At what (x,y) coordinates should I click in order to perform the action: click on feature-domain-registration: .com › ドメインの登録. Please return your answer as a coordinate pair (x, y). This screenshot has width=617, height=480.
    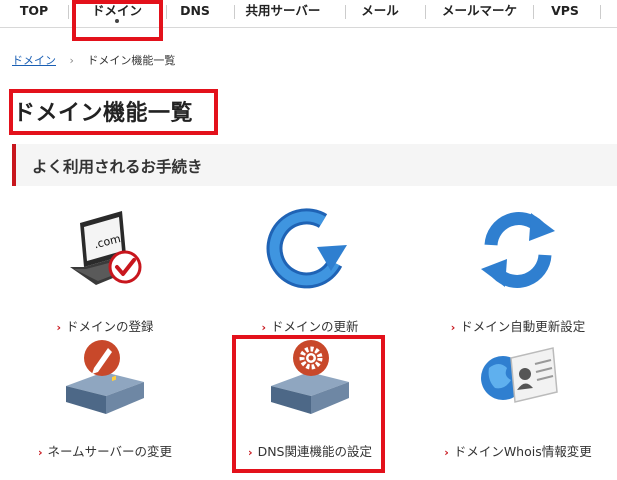
    Looking at the image, I should click on (105, 270).